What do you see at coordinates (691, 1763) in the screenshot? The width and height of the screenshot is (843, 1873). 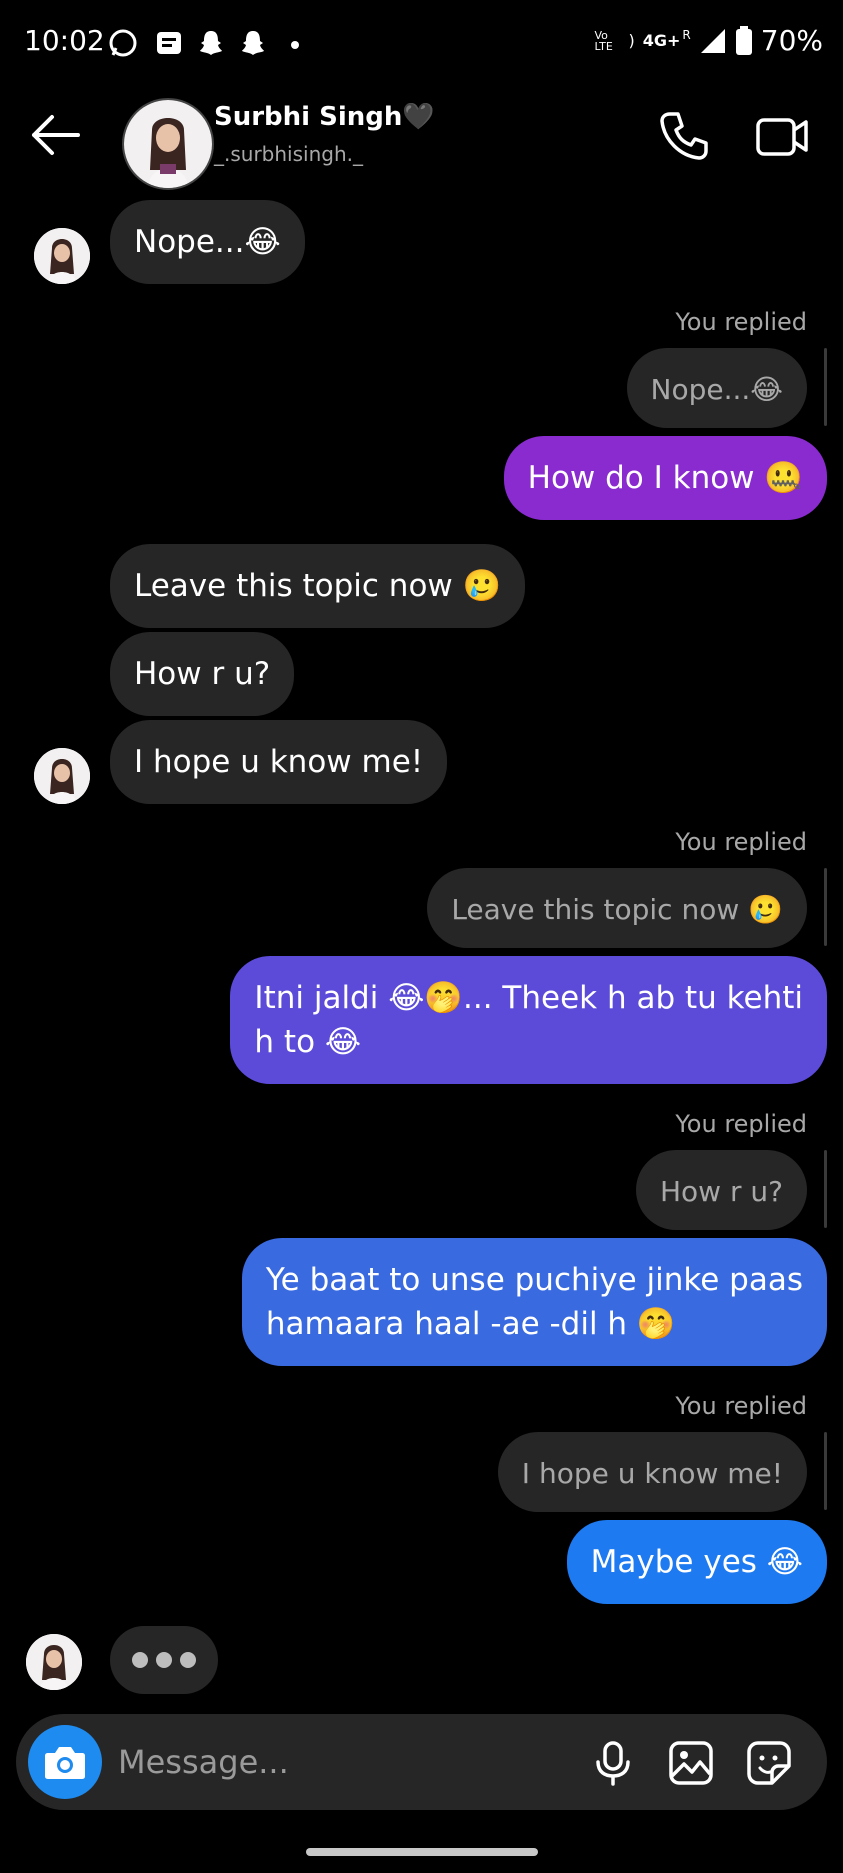 I see `image-icon` at bounding box center [691, 1763].